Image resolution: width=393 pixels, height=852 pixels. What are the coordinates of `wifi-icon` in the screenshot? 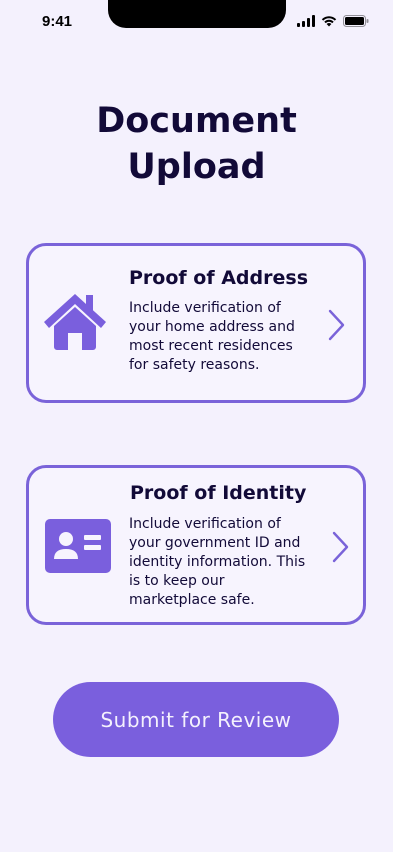 It's located at (329, 21).